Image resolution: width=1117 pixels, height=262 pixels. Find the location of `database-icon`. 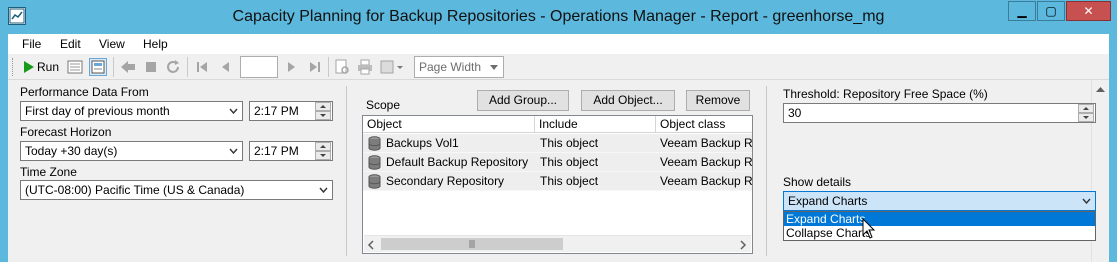

database-icon is located at coordinates (374, 184).